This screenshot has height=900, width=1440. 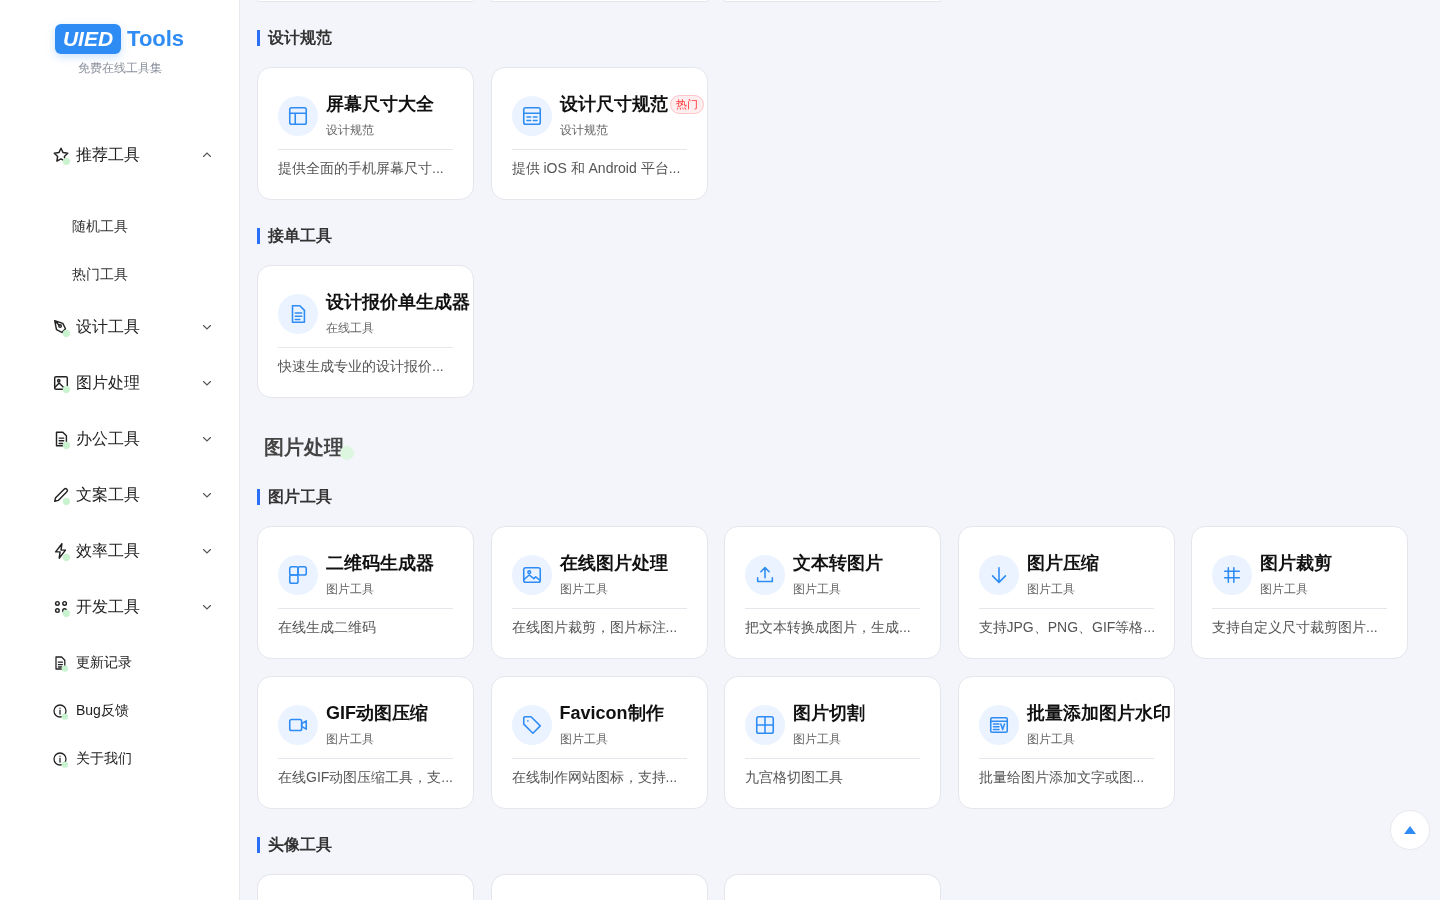 I want to click on tool-title: 批量添加图片水印, so click(x=1098, y=713).